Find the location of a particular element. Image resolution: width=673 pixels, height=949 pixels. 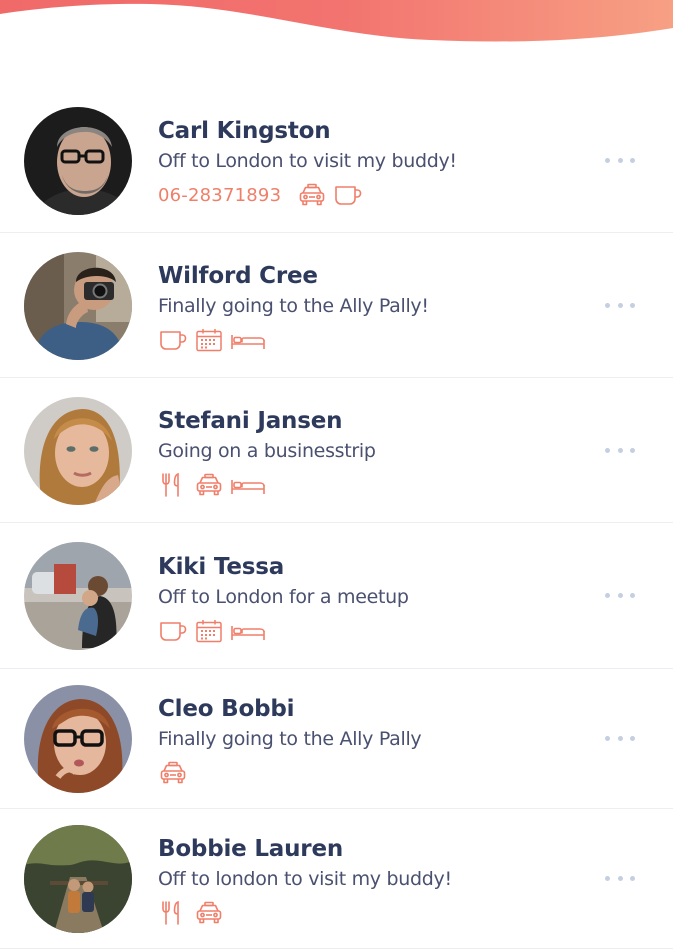

contact-name: Kiki Tessa is located at coordinates (221, 567).